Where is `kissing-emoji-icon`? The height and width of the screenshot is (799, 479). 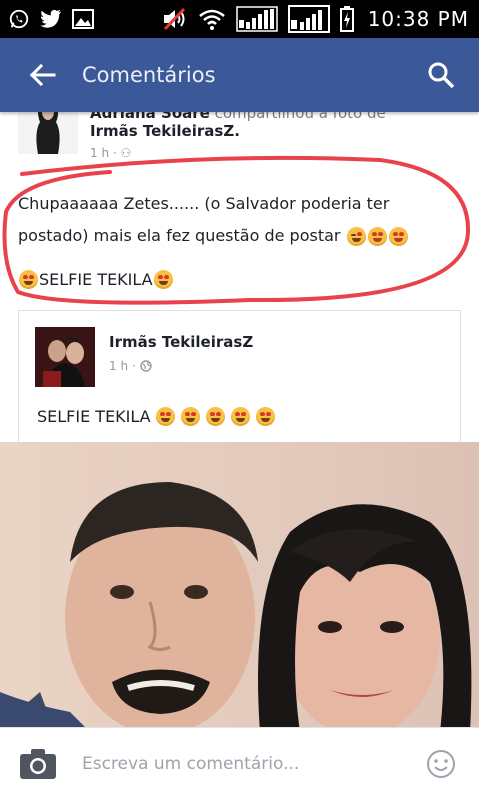 kissing-emoji-icon is located at coordinates (356, 236).